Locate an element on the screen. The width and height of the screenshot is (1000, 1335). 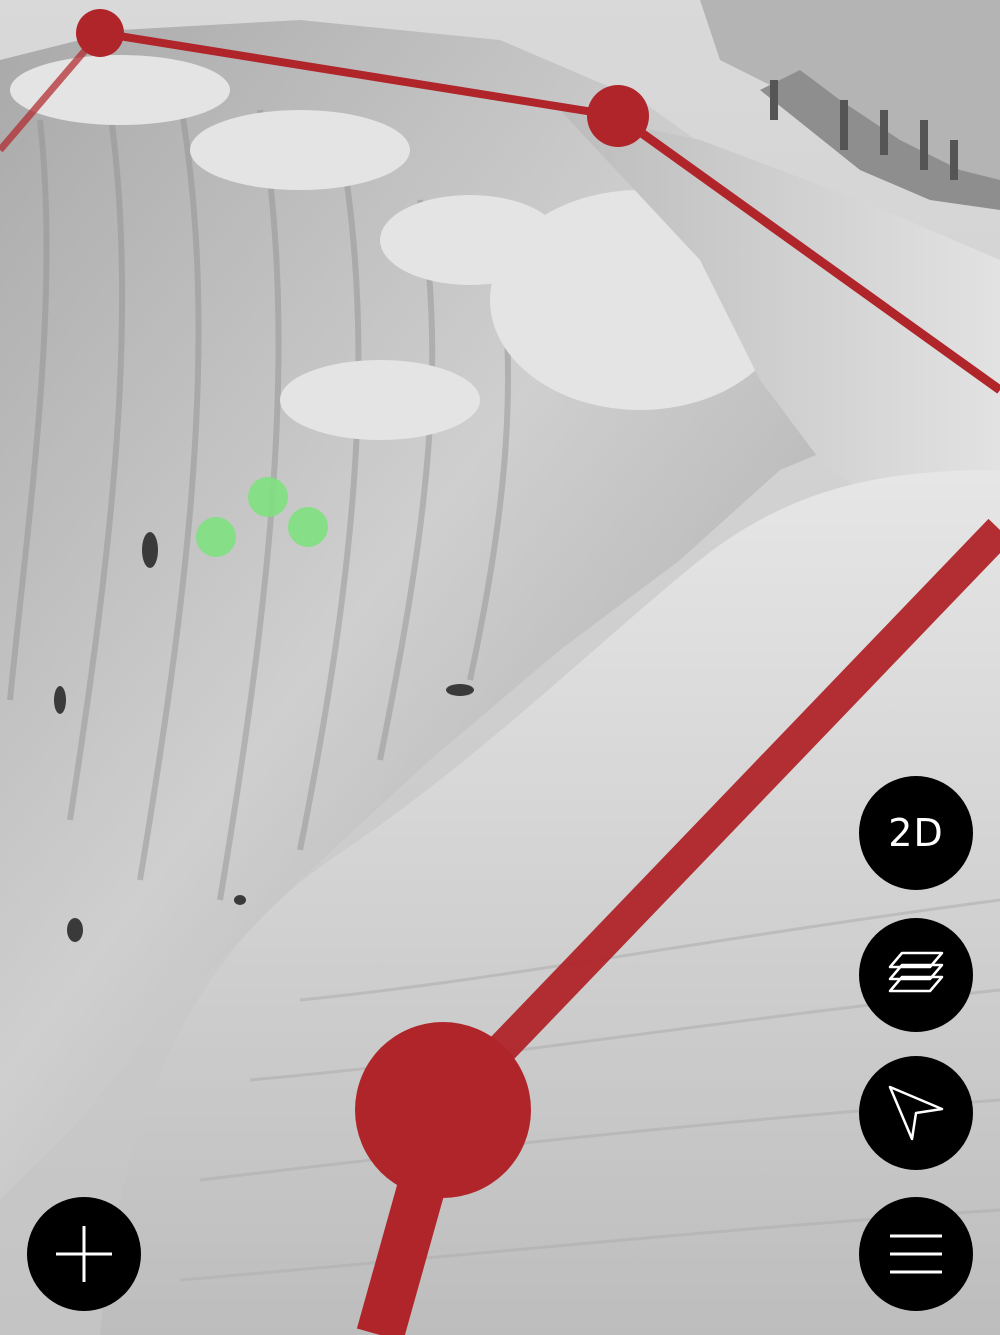
navigation-arrow-icon is located at coordinates (916, 1113).